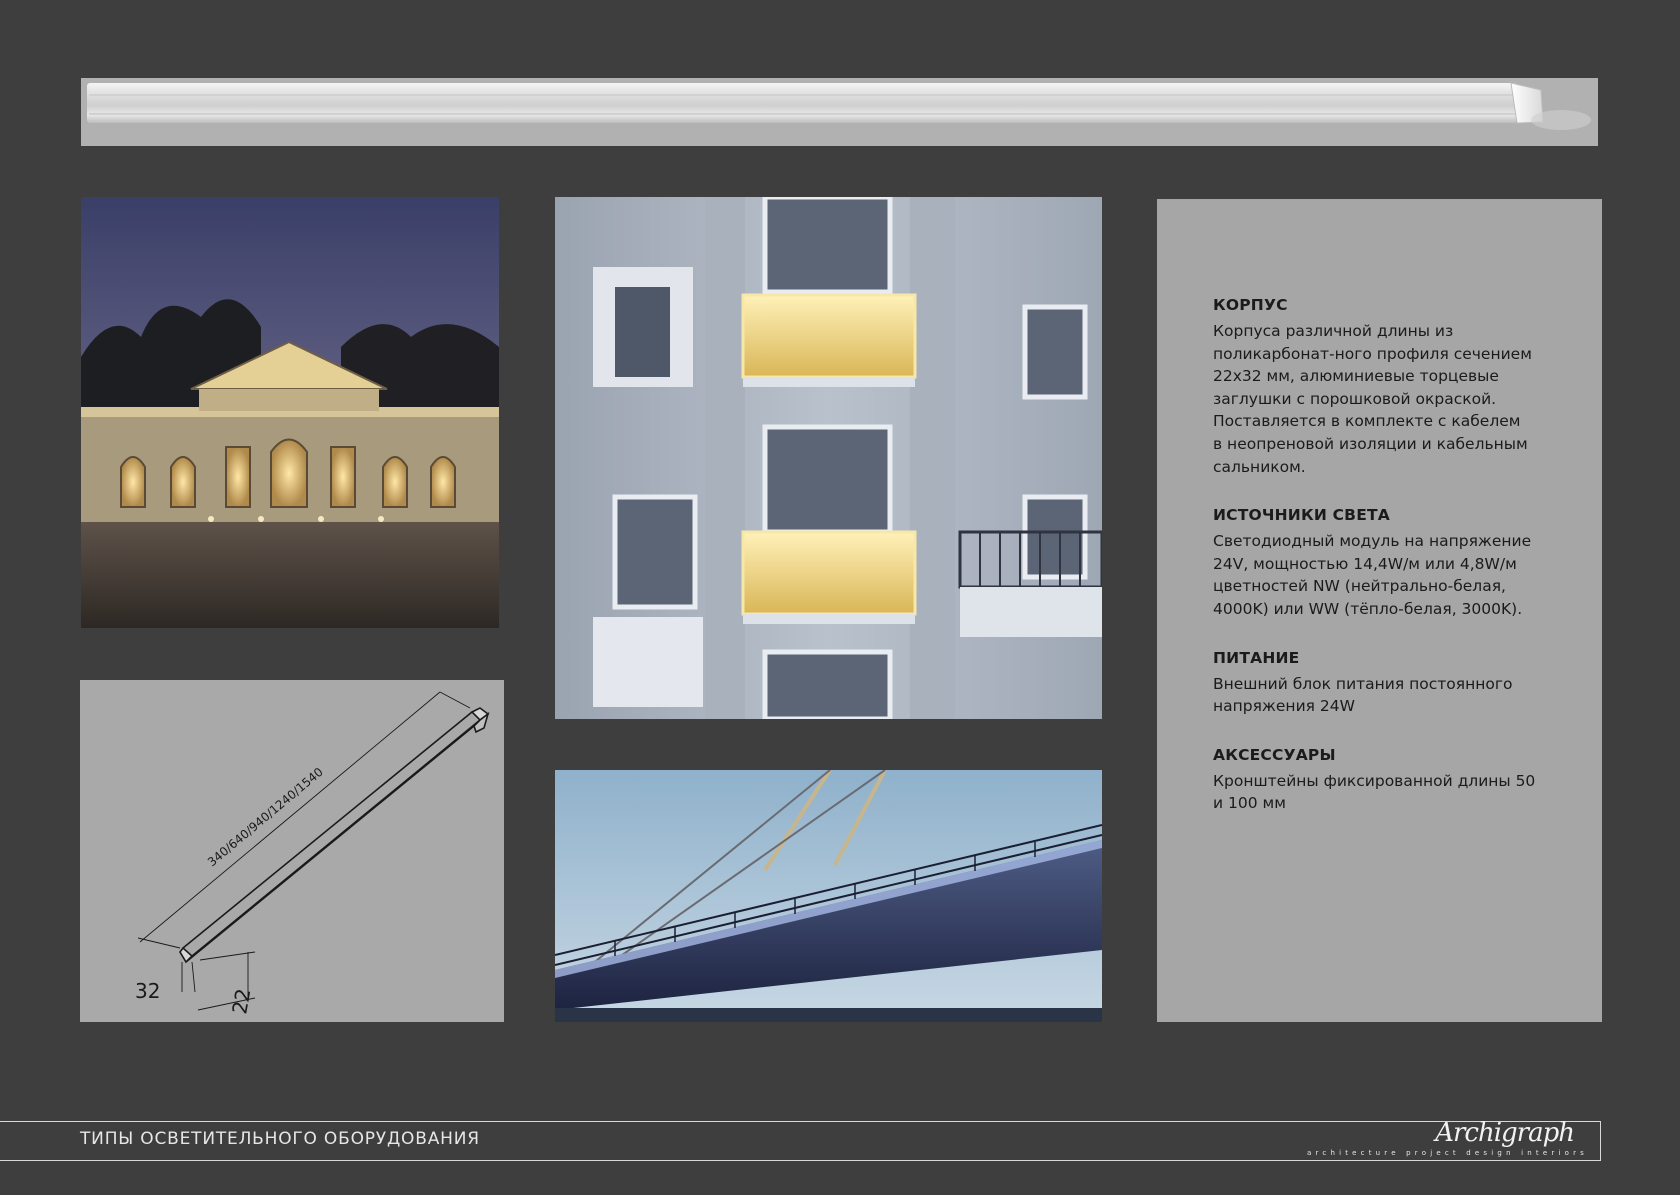 The width and height of the screenshot is (1680, 1195). I want to click on spec-heading: ИСТОЧНИКИ СВЕТА, so click(1301, 515).